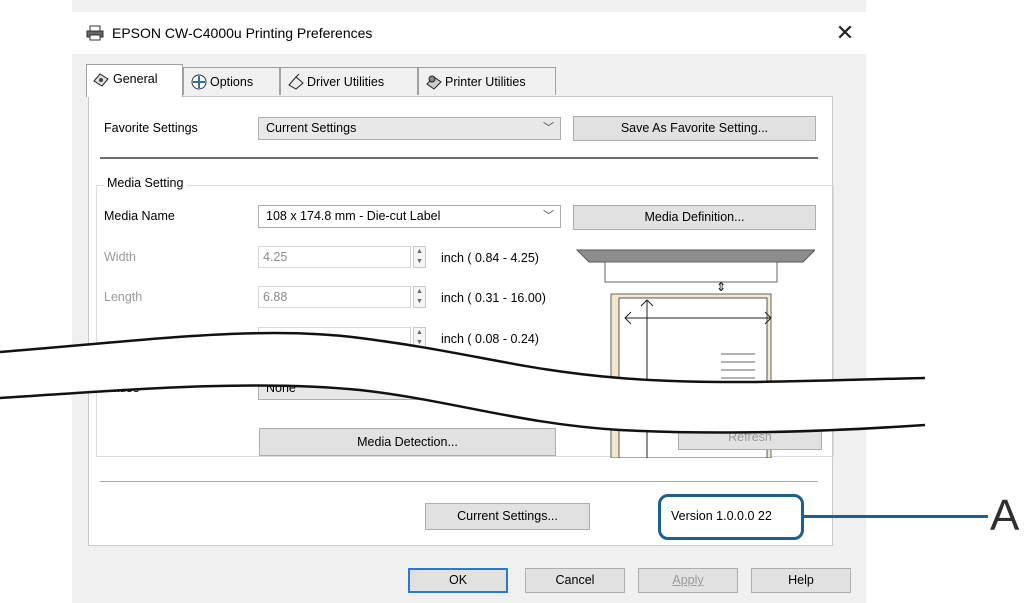 The height and width of the screenshot is (603, 1029). Describe the element at coordinates (151, 128) in the screenshot. I see `favorite-settings-label: Favorite Settings` at that location.